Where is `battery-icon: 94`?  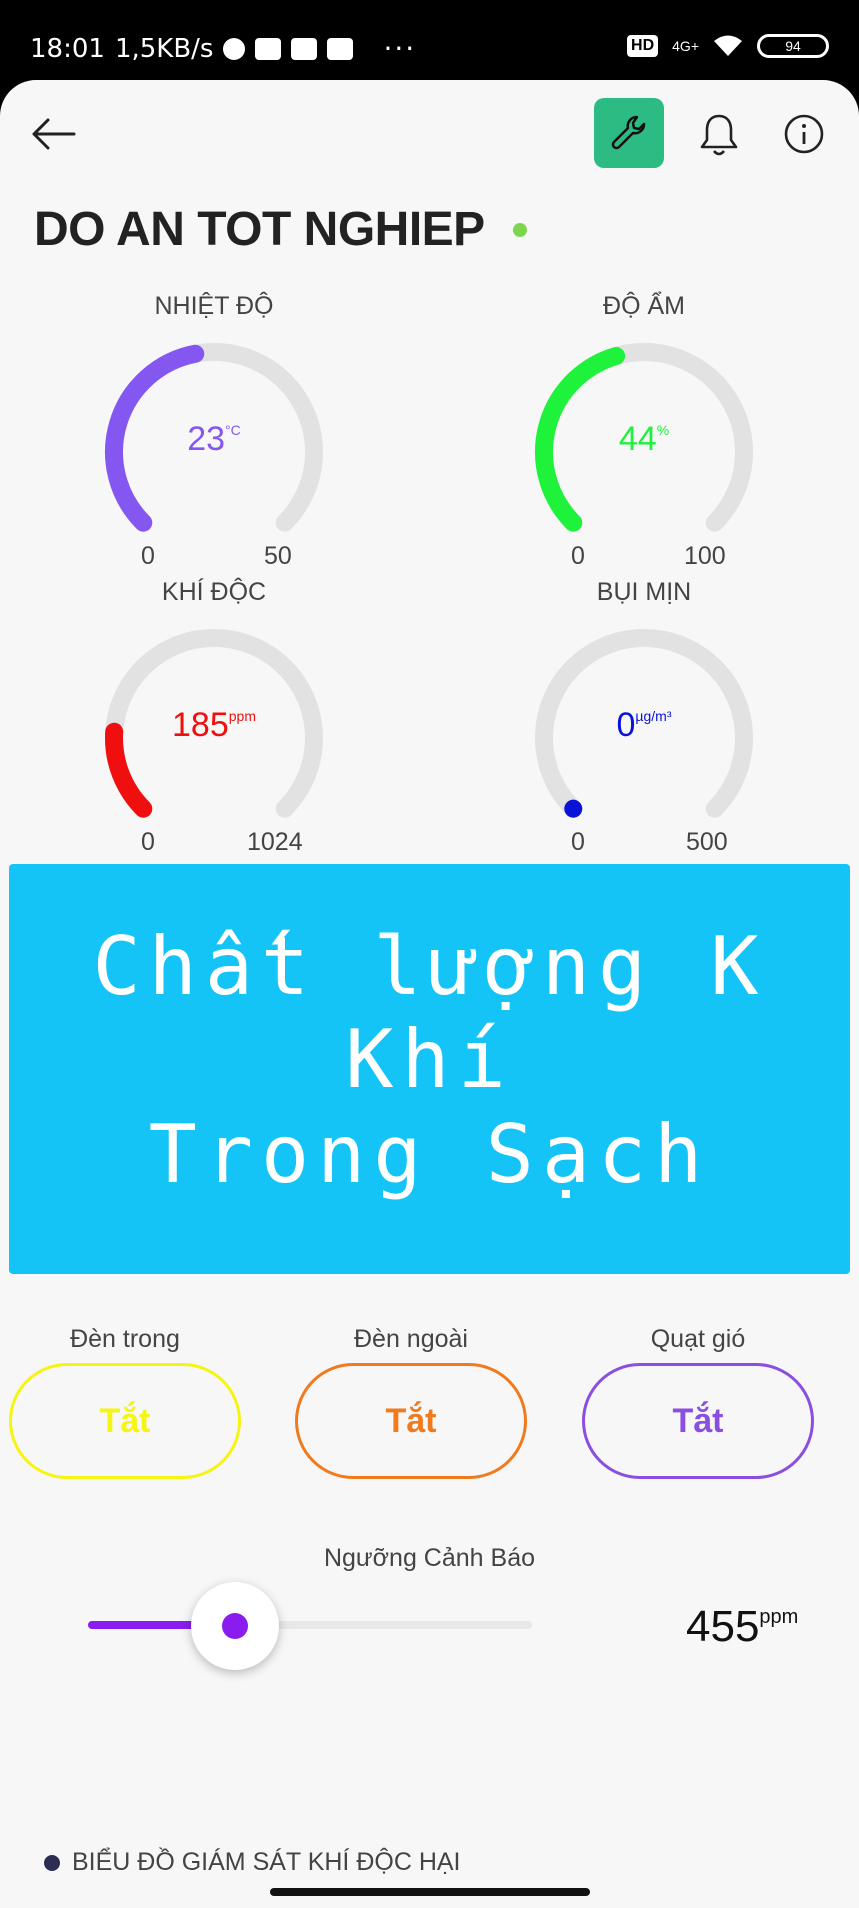
battery-icon: 94 is located at coordinates (793, 46).